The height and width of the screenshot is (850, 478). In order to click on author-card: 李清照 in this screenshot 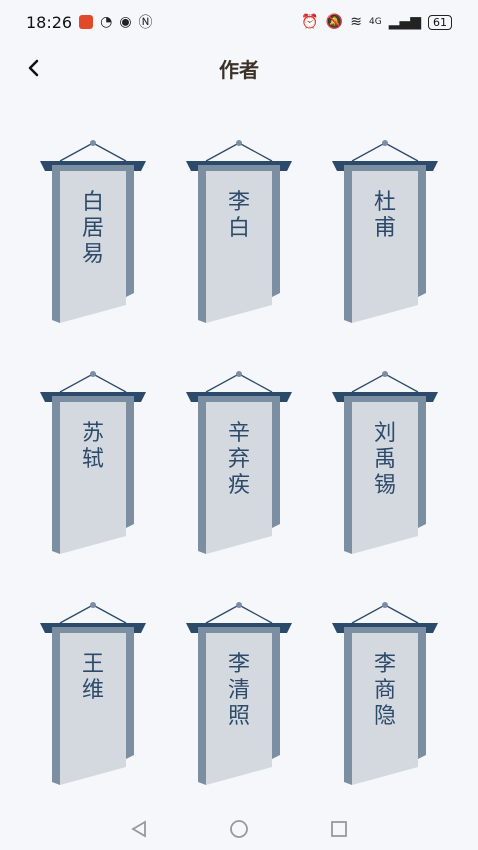, I will do `click(239, 694)`.